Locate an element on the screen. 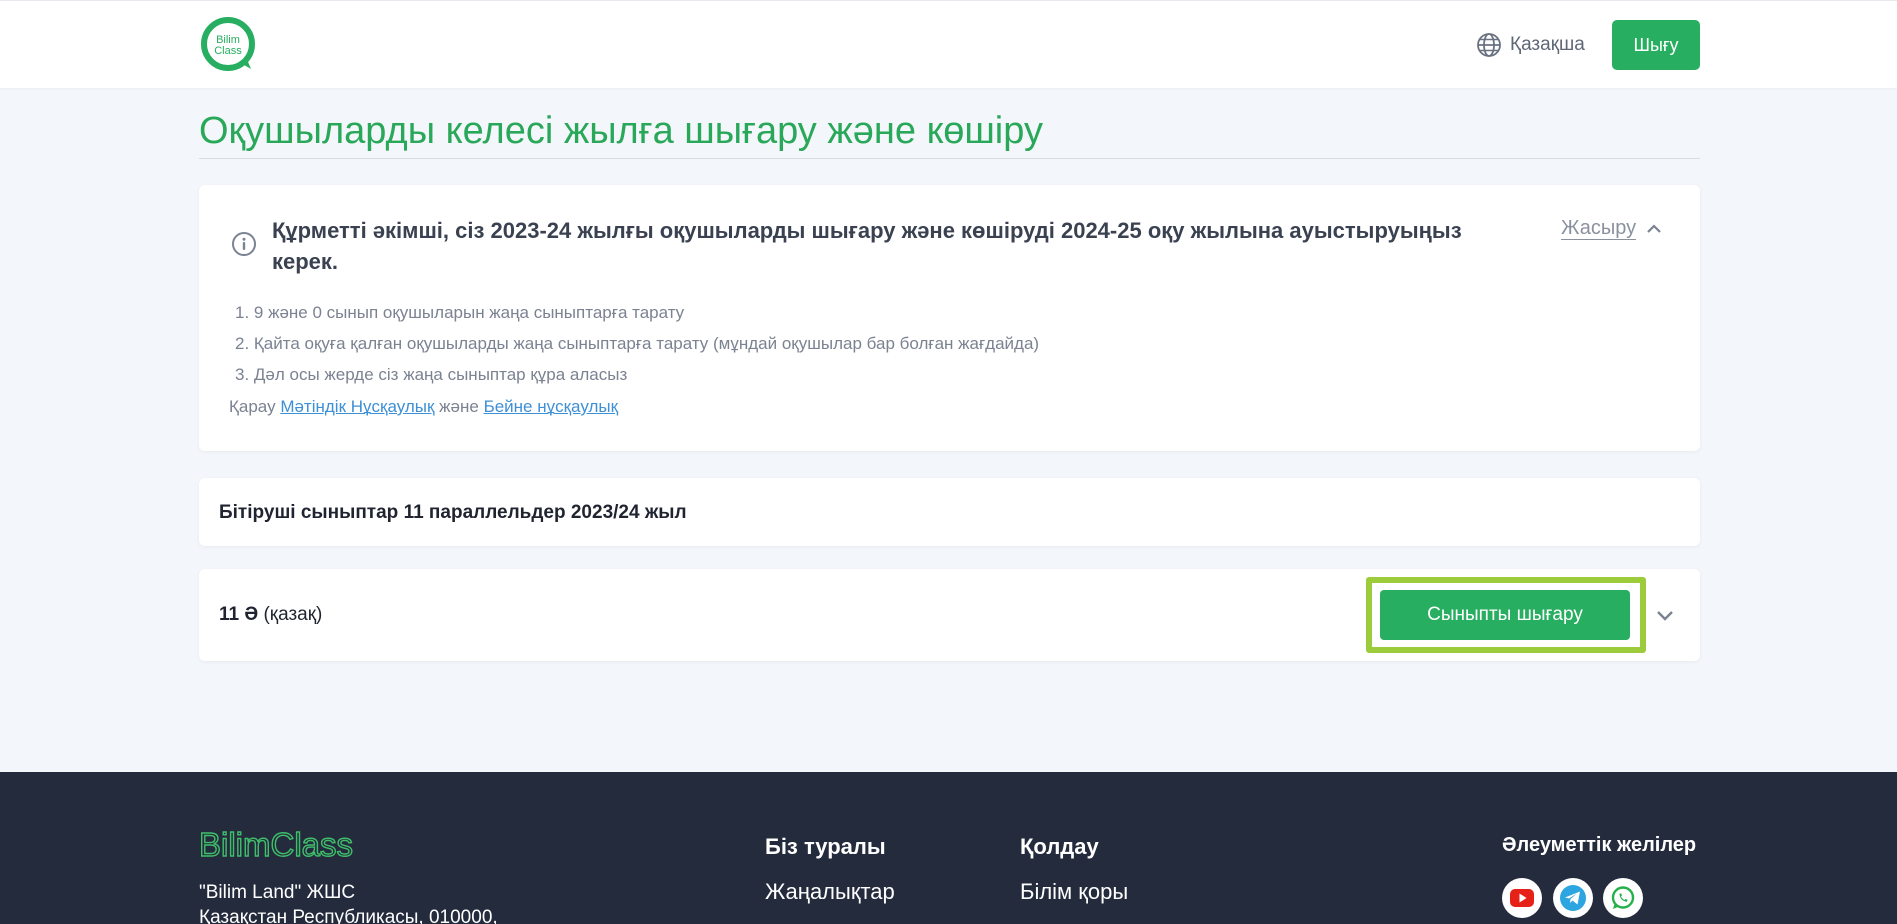  footer-brand-logo: BilimClass is located at coordinates (304, 845).